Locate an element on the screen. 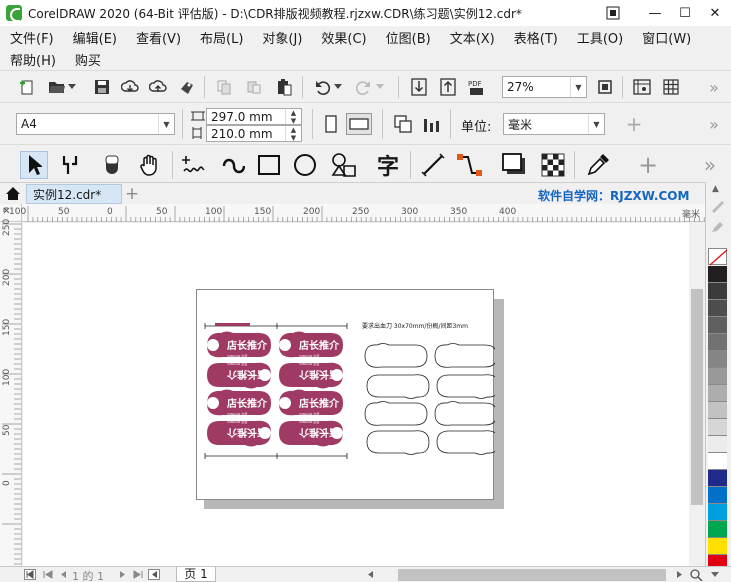 The height and width of the screenshot is (582, 731). page-size-combo: A4 ▼ is located at coordinates (95, 124).